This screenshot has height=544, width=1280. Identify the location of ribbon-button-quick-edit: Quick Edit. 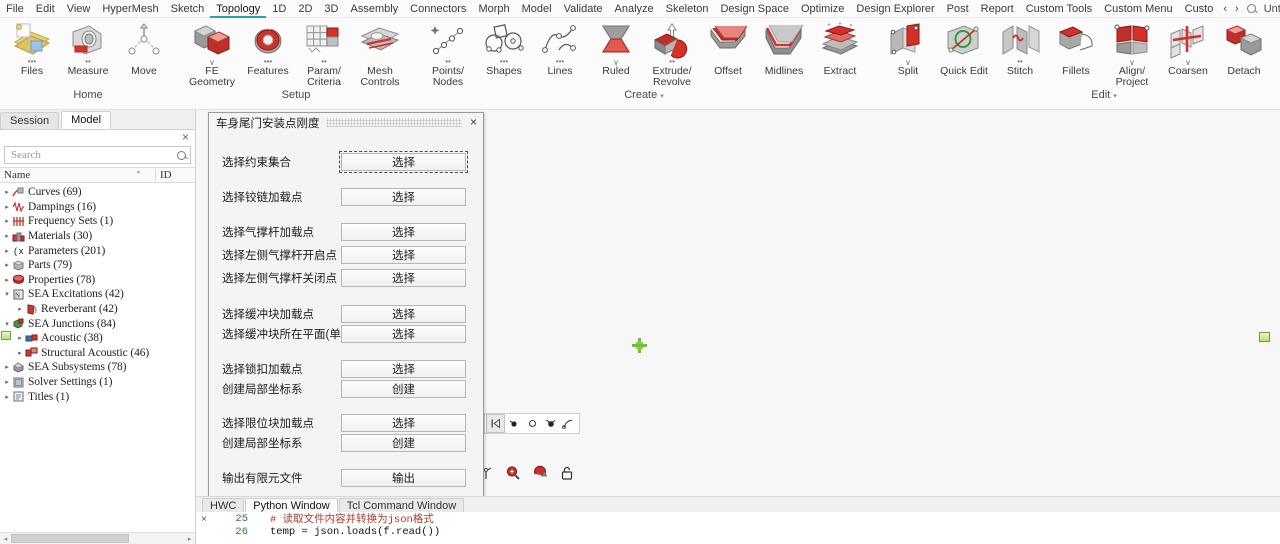
(964, 47).